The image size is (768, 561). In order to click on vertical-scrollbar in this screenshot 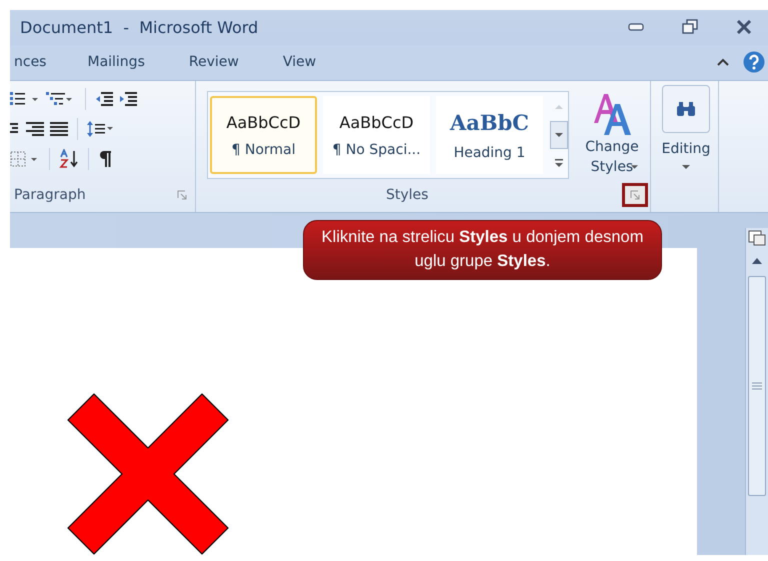, I will do `click(756, 391)`.